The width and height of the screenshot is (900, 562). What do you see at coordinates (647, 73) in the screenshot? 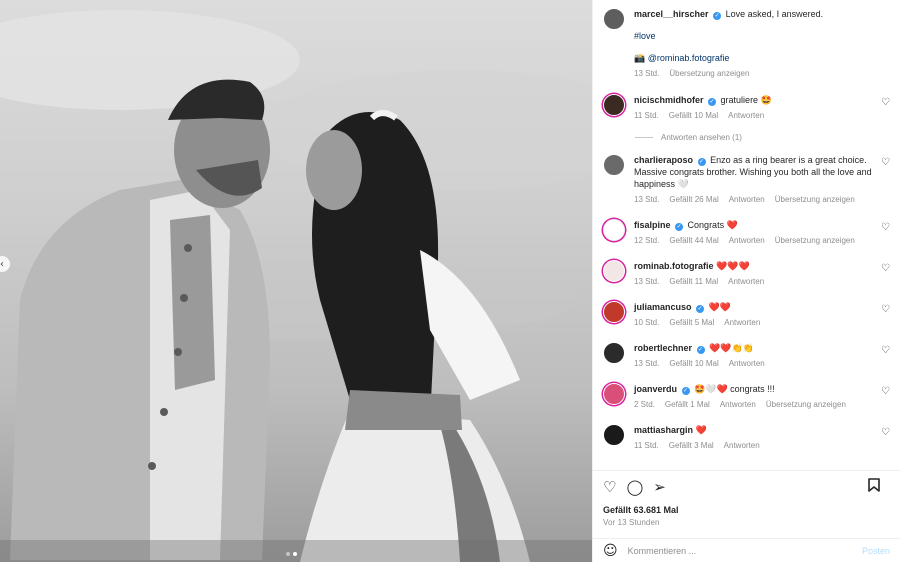
I see `caption-time: 13 Std.` at bounding box center [647, 73].